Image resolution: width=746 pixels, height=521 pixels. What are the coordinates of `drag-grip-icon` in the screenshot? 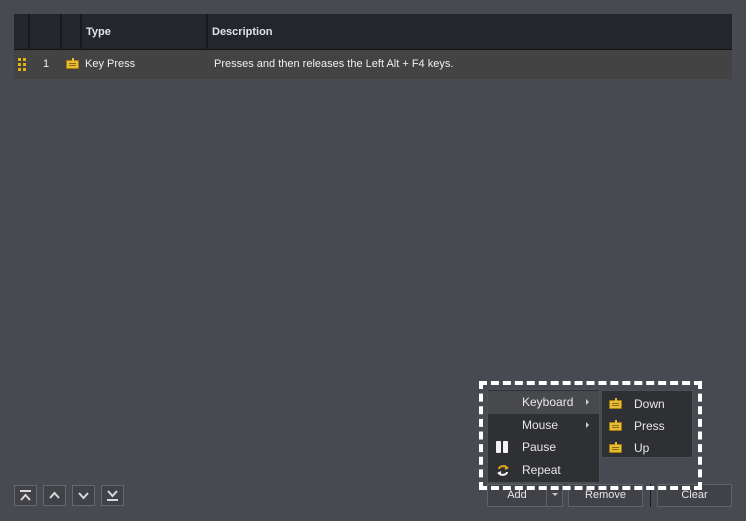 It's located at (22, 64).